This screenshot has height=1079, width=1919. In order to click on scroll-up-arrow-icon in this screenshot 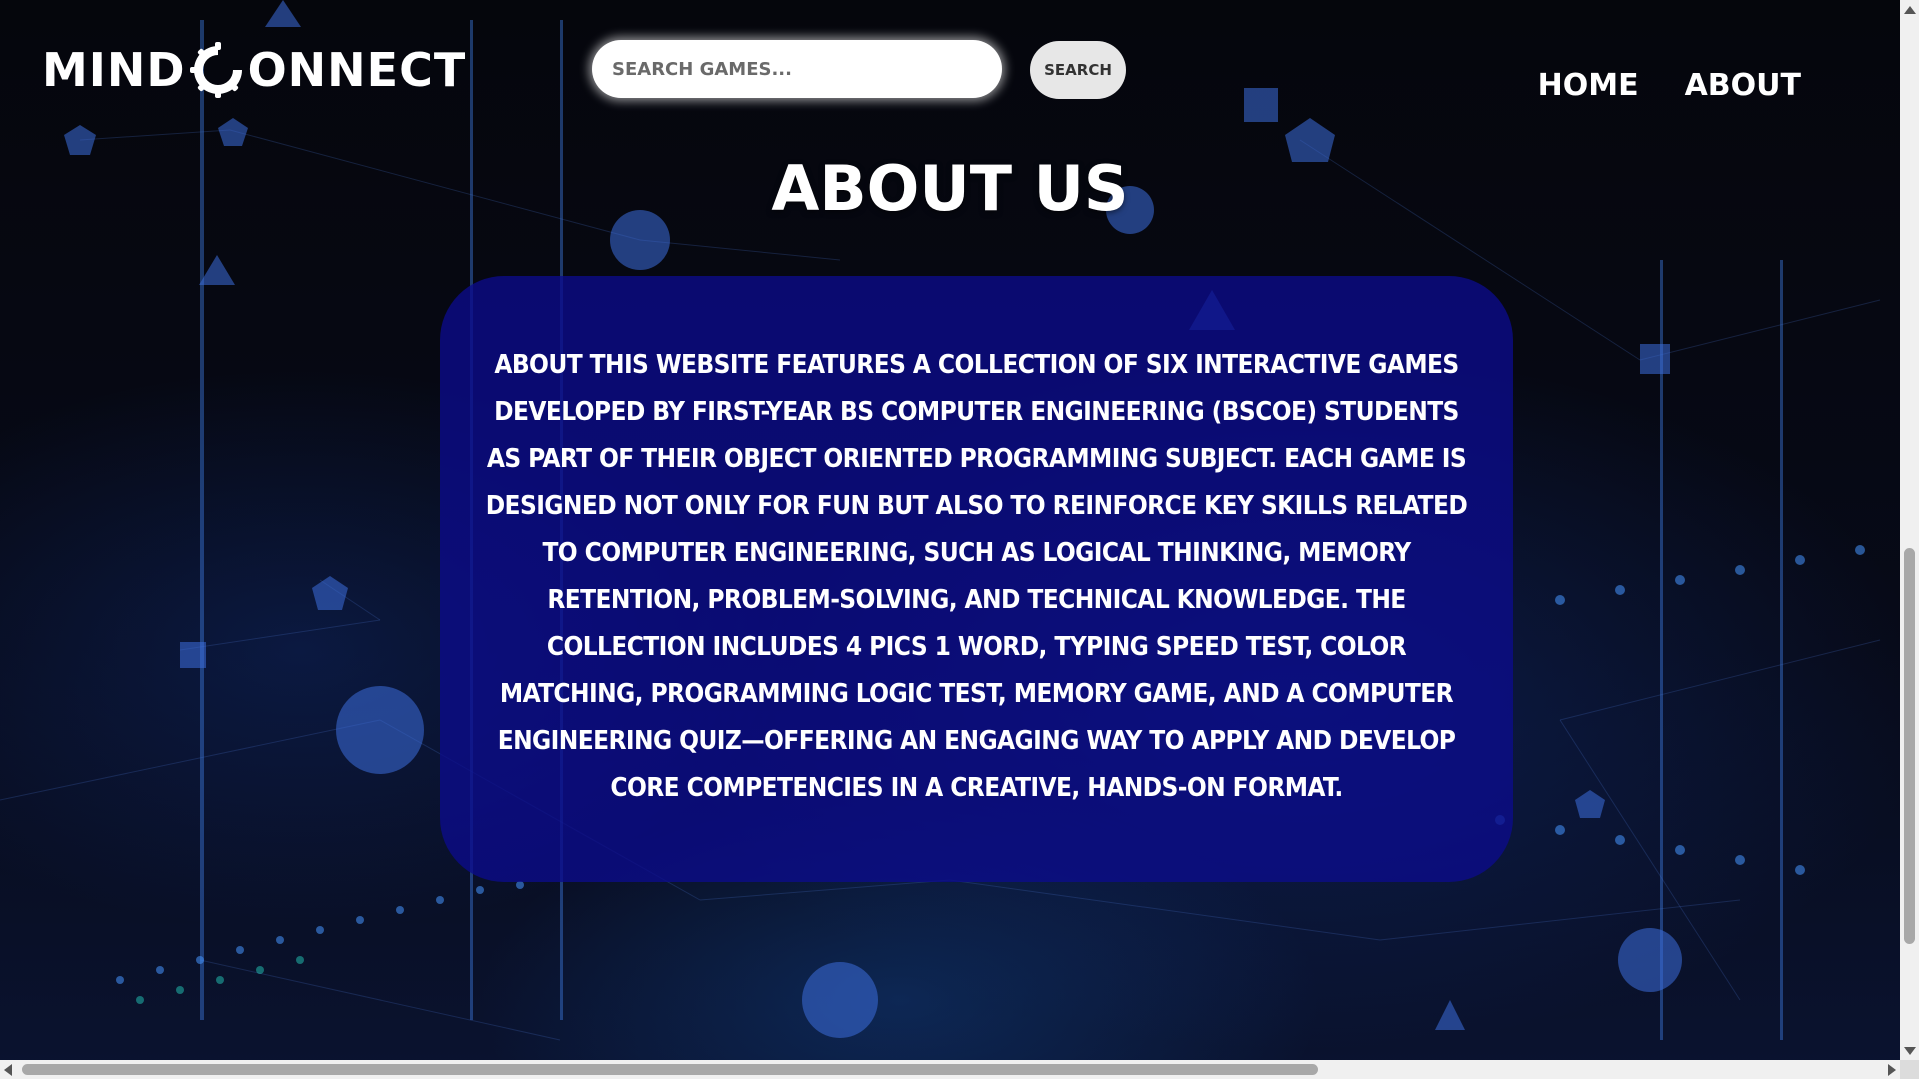, I will do `click(1910, 10)`.